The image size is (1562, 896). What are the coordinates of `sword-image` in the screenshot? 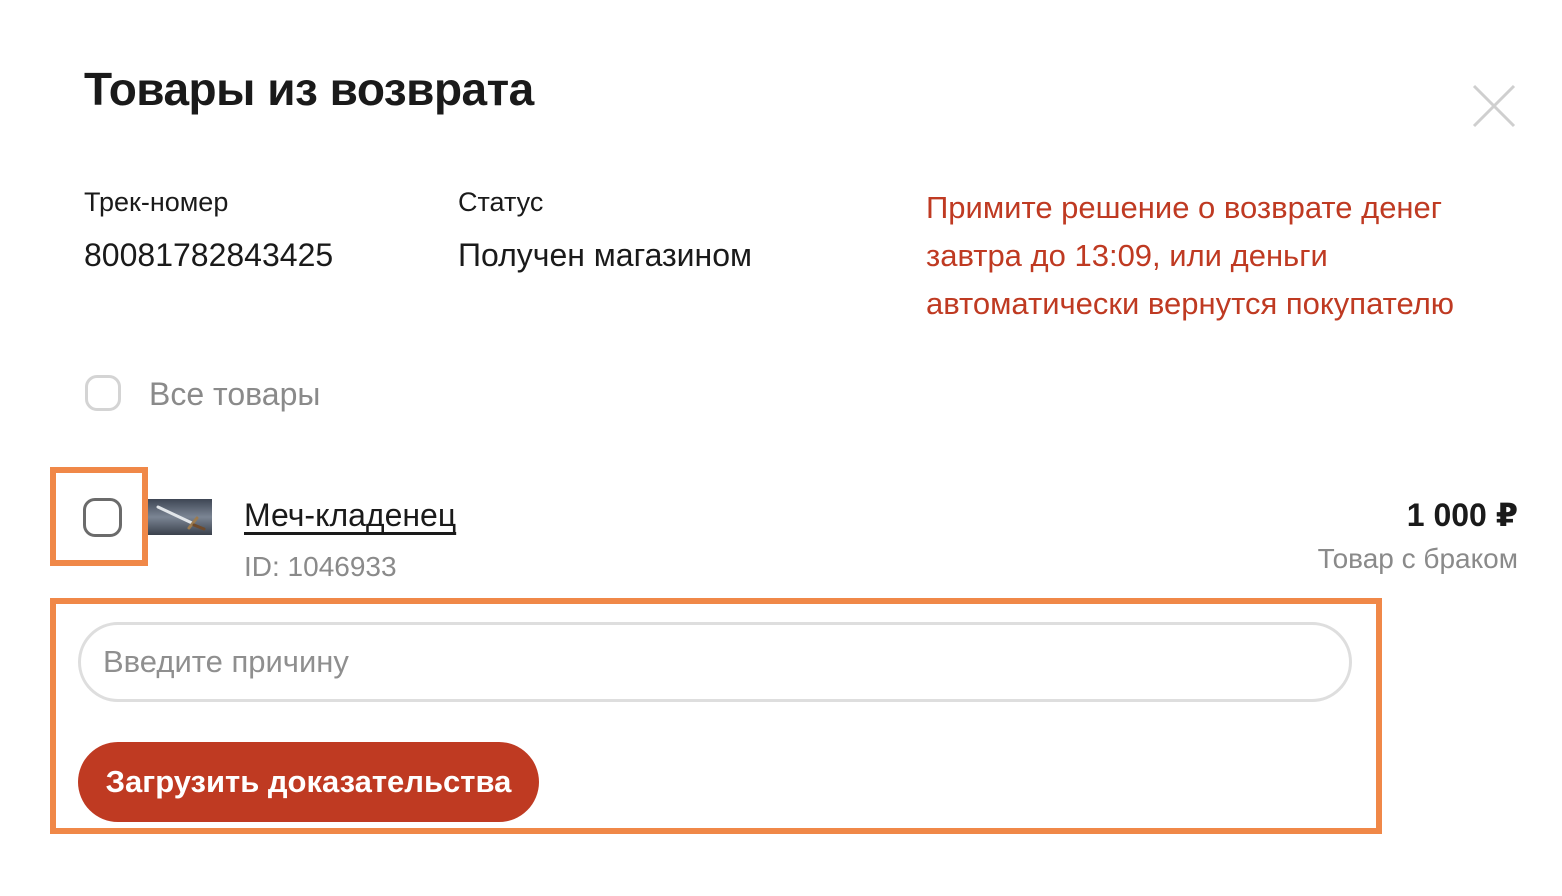 It's located at (181, 518).